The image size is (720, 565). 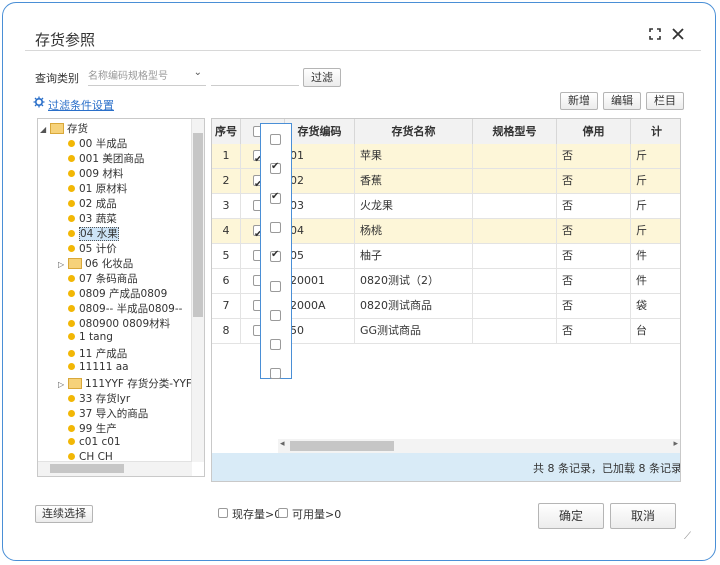 I want to click on tree-item: ▷ 111YYF 存货分类-YYF, so click(x=125, y=383).